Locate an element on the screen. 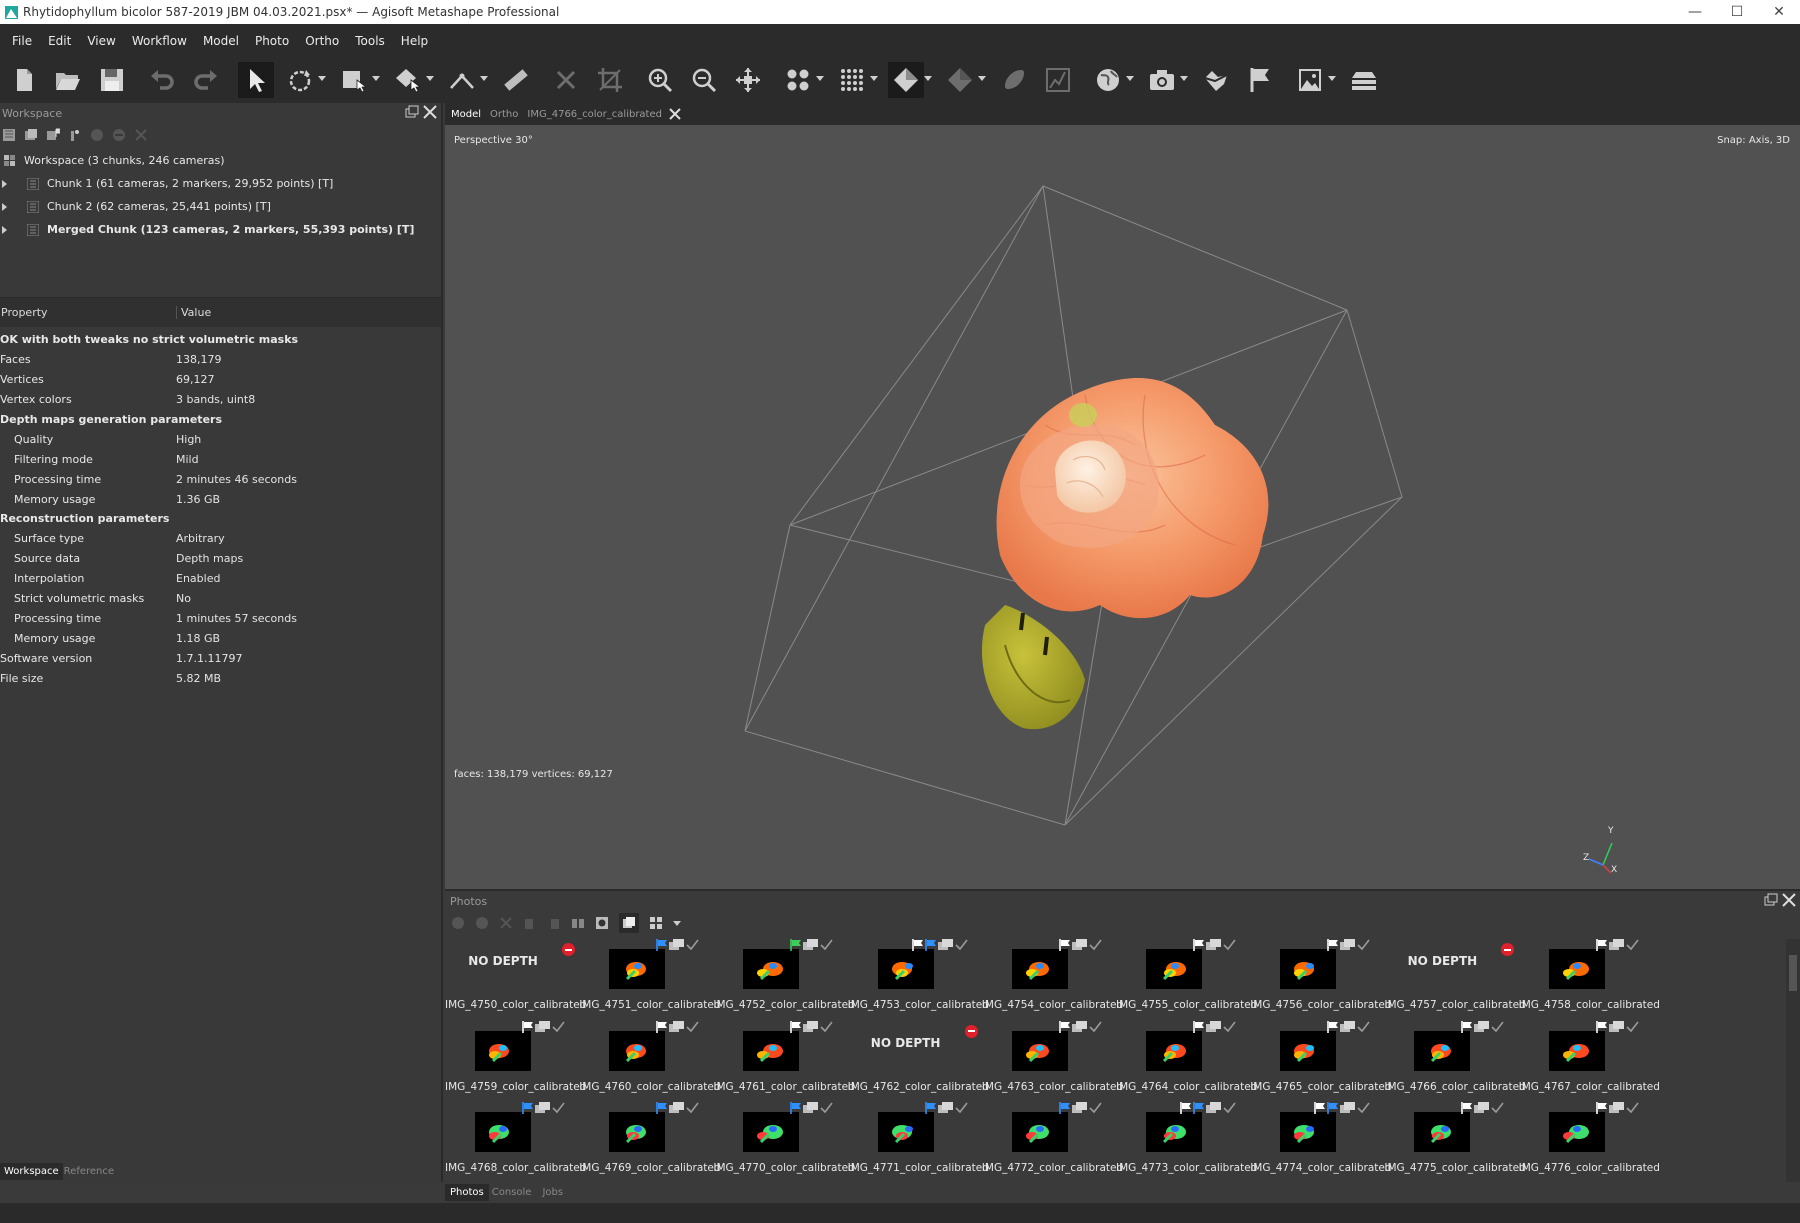 This screenshot has width=1800, height=1223. photo-thumbnail: IMG_4769_color_calibrated is located at coordinates (650, 1142).